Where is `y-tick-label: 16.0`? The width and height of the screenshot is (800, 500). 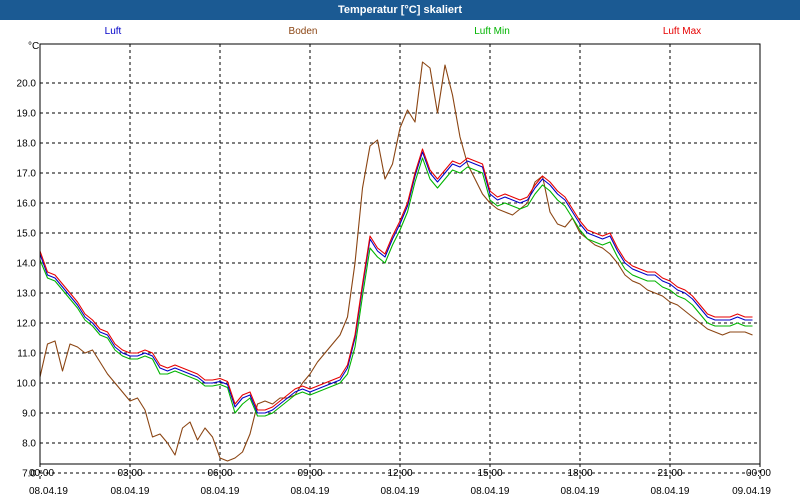 y-tick-label: 16.0 is located at coordinates (27, 204).